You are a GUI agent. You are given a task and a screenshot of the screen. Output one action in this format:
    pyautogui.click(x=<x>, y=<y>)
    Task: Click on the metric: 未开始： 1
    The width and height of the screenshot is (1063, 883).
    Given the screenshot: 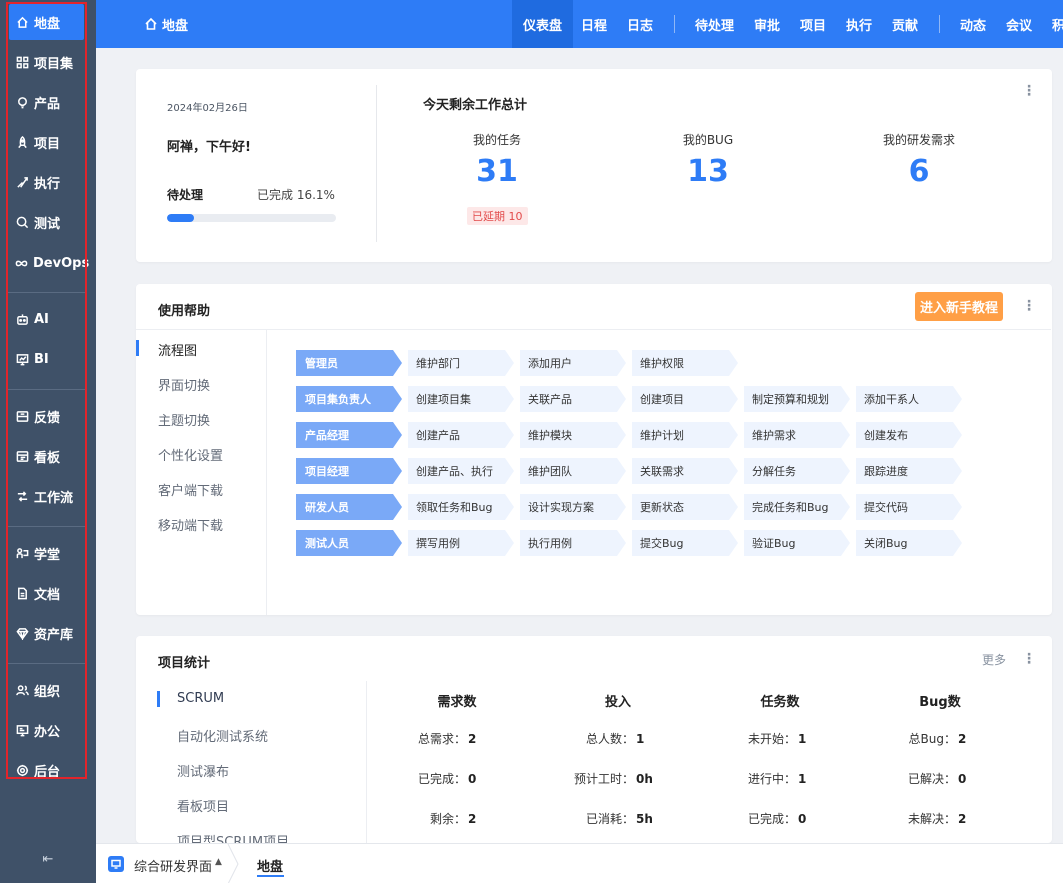 What is the action you would take?
    pyautogui.click(x=759, y=738)
    